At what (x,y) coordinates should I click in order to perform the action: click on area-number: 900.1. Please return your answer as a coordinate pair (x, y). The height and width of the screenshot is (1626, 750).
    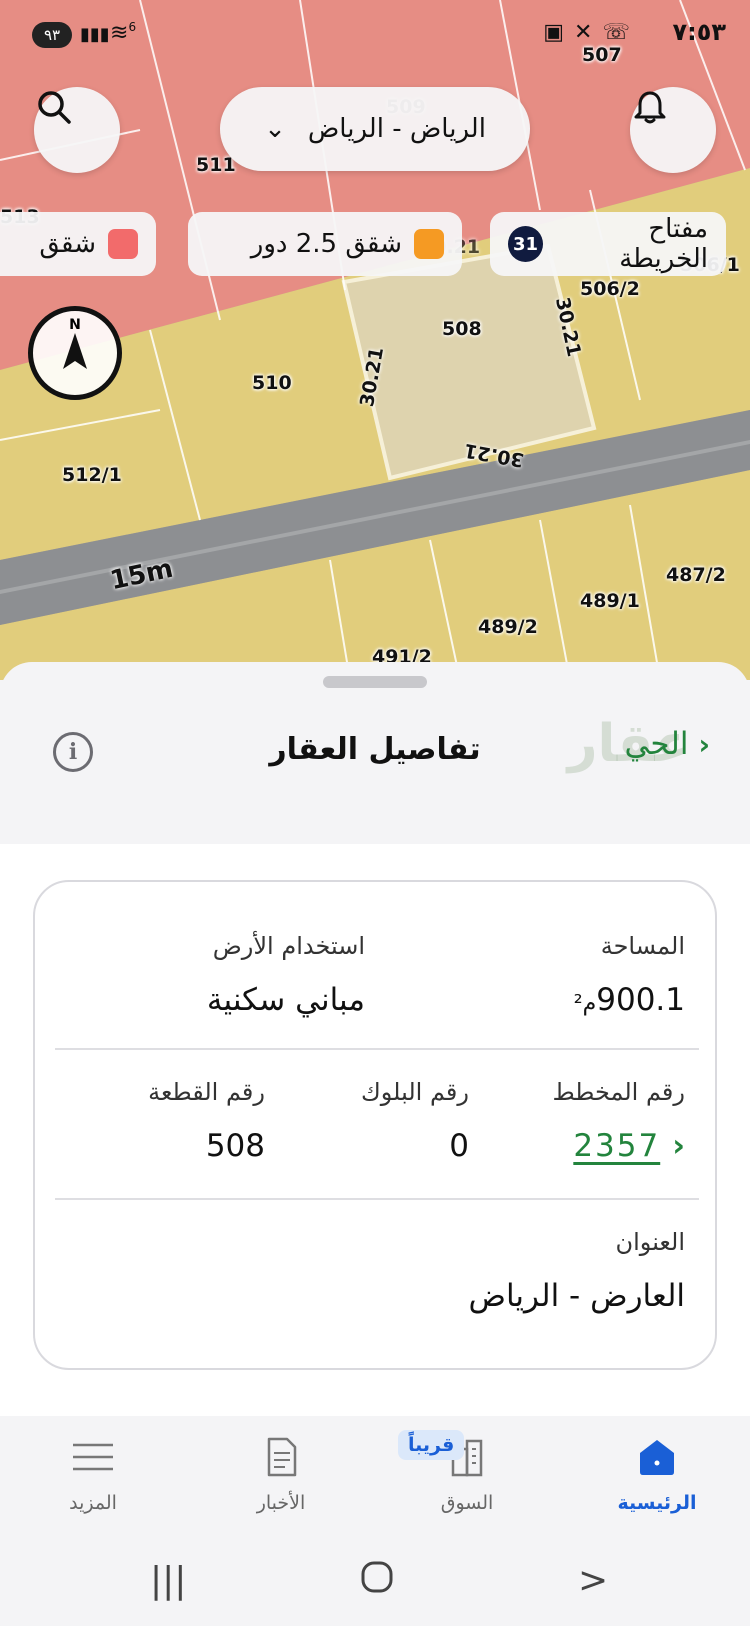
    Looking at the image, I should click on (640, 1000).